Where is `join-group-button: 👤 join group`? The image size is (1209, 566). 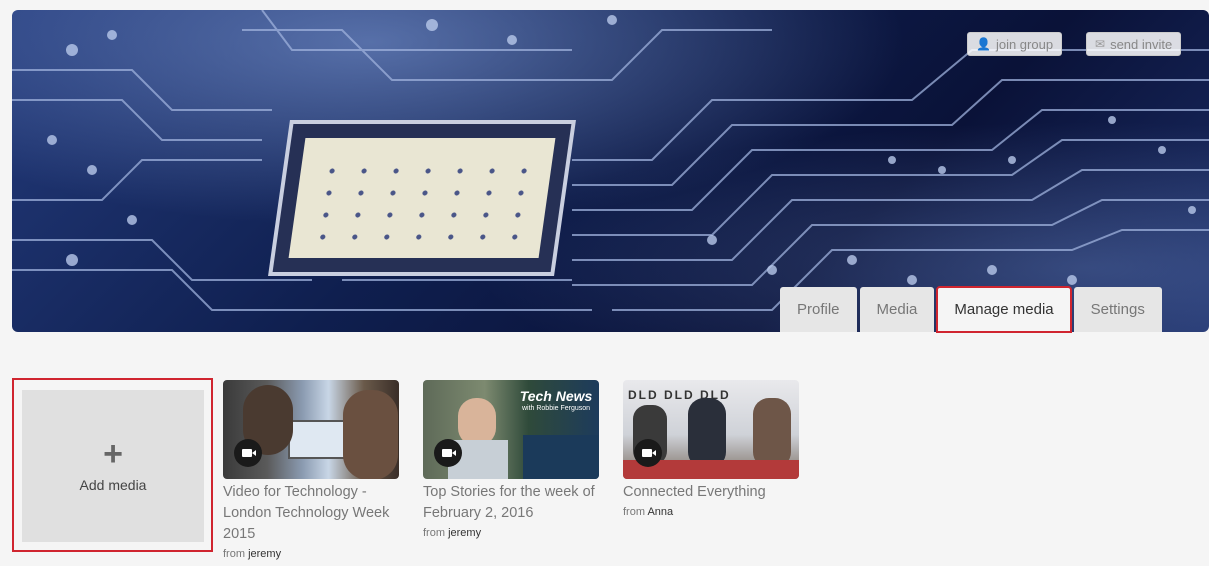 join-group-button: 👤 join group is located at coordinates (1015, 44).